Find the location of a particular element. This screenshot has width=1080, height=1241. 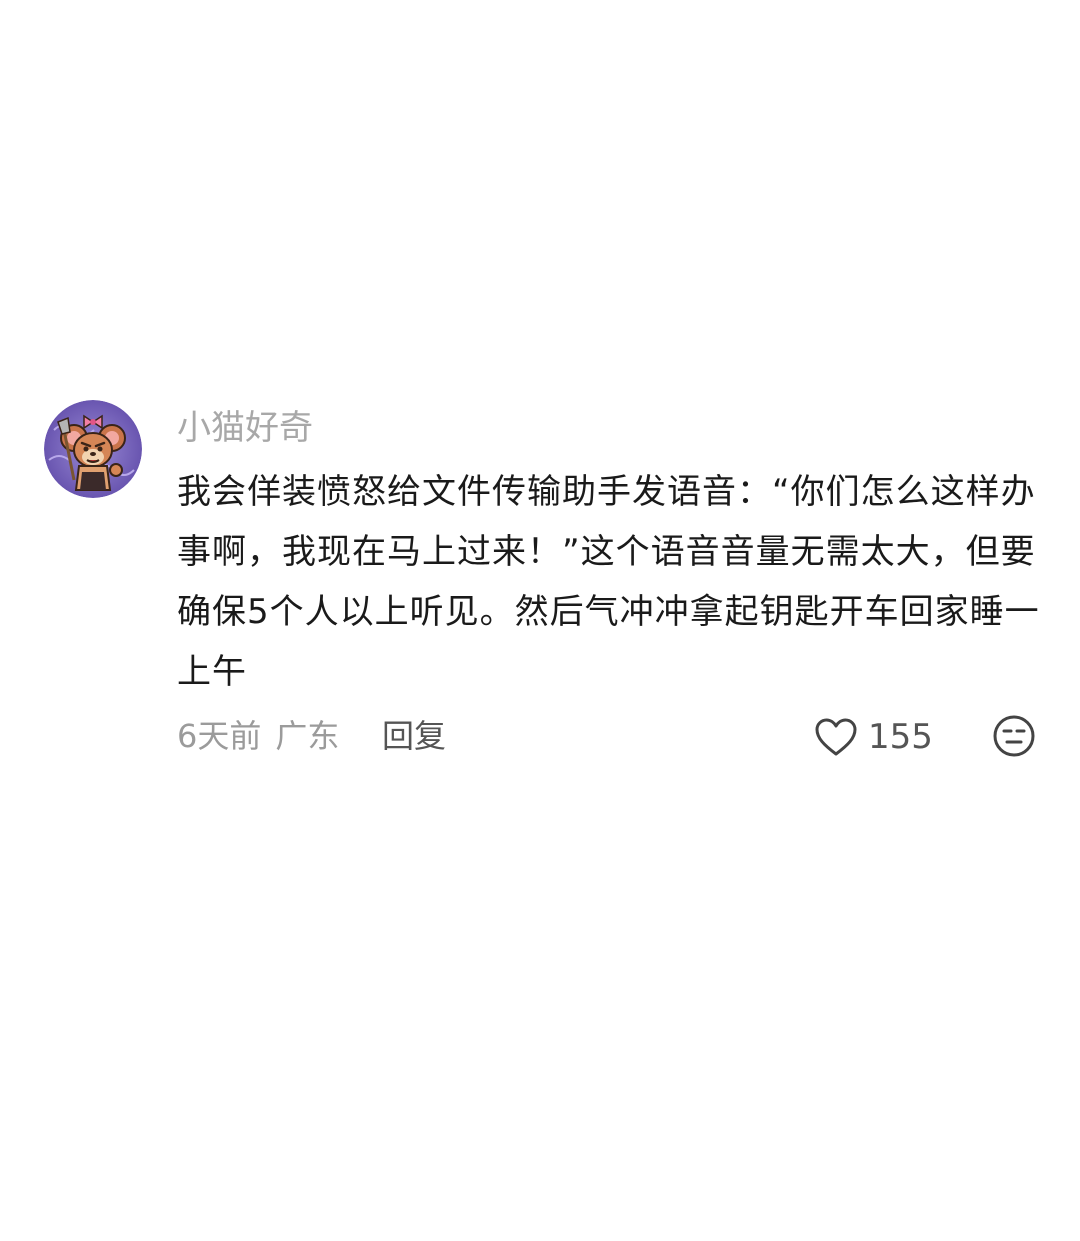

comment-time: 6天前 is located at coordinates (219, 736).